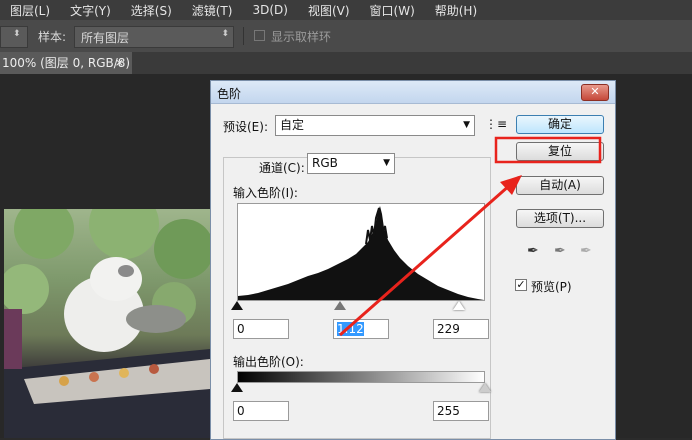 This screenshot has width=692, height=440. I want to click on input-white-field: 229, so click(461, 329).